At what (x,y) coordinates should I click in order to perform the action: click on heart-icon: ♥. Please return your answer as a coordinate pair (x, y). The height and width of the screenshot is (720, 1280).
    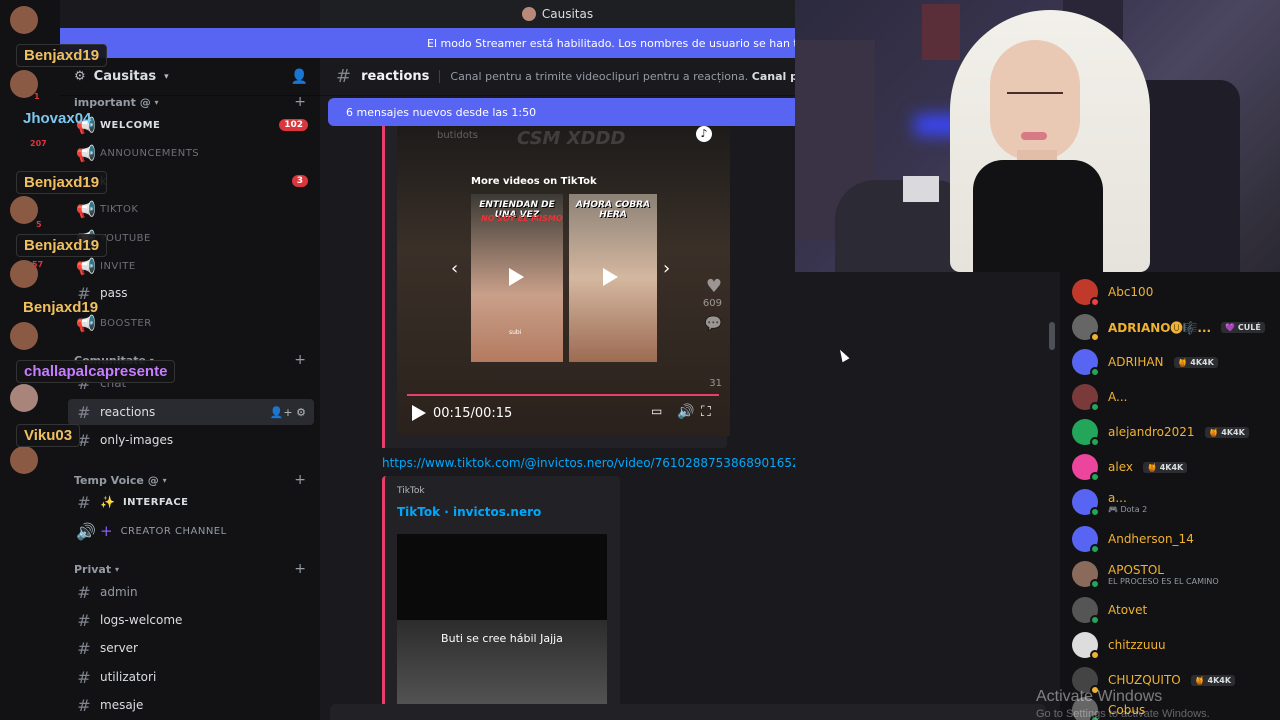
    Looking at the image, I should click on (713, 286).